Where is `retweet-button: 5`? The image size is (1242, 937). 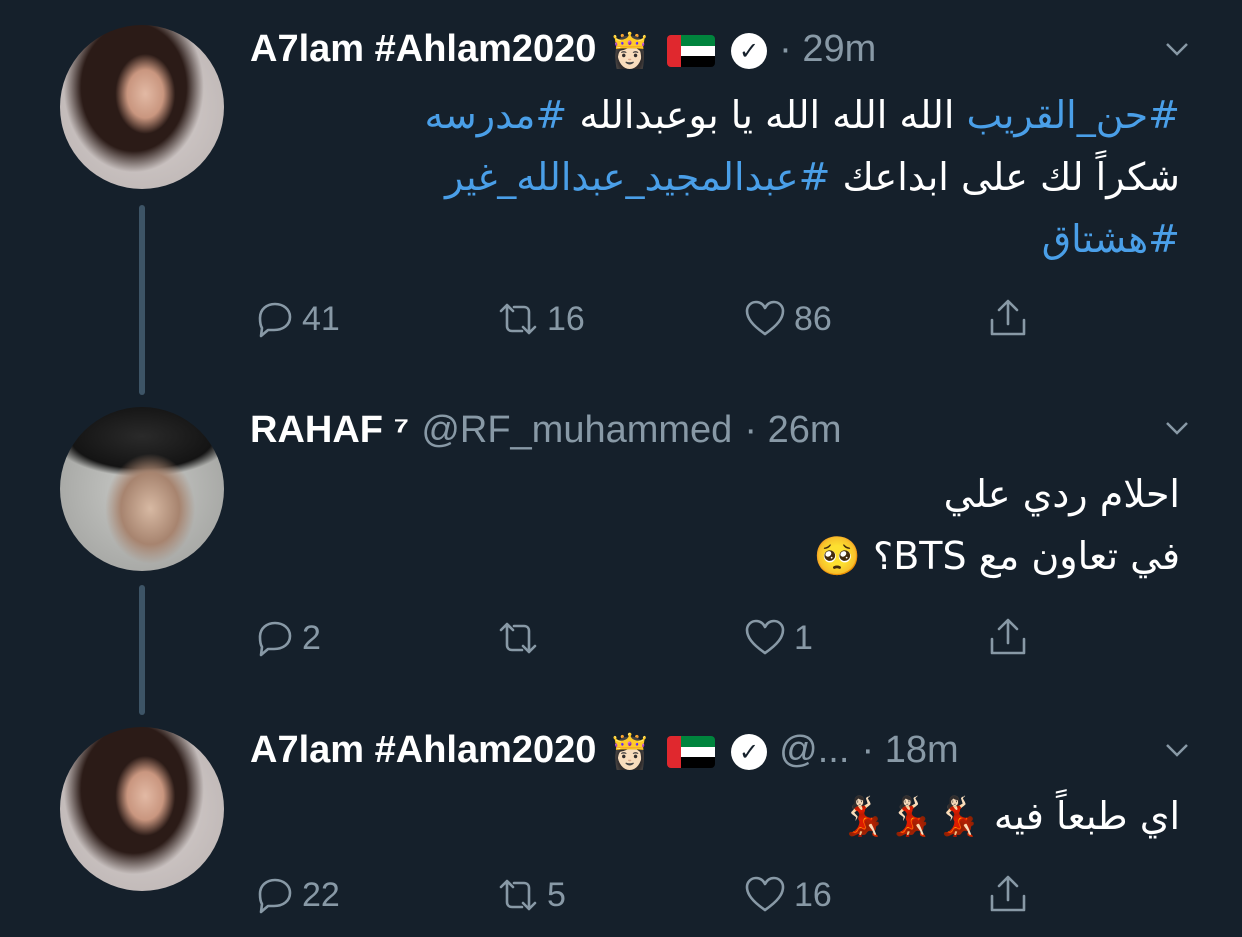
retweet-button: 5 is located at coordinates (530, 895).